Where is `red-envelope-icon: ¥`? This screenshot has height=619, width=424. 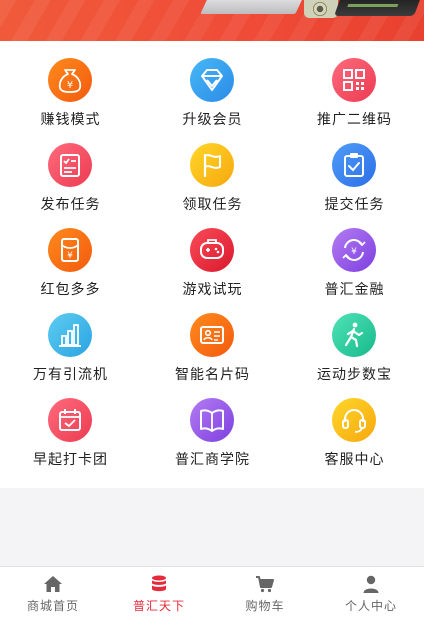
red-envelope-icon: ¥ is located at coordinates (70, 250).